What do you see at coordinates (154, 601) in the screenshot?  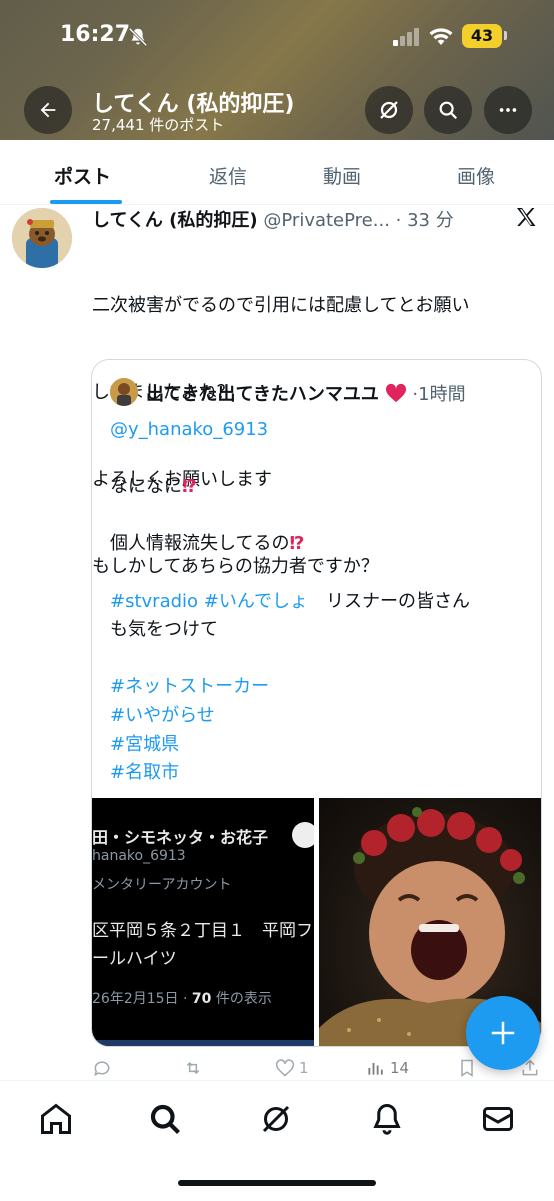 I see `hashtag: #stvradio` at bounding box center [154, 601].